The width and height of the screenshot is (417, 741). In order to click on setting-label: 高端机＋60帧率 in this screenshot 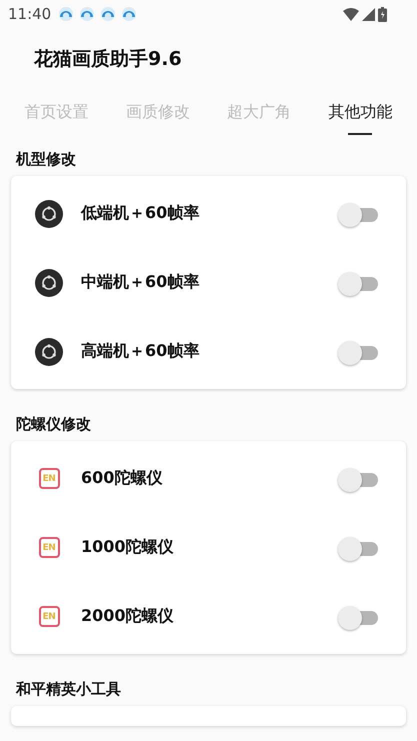, I will do `click(140, 351)`.